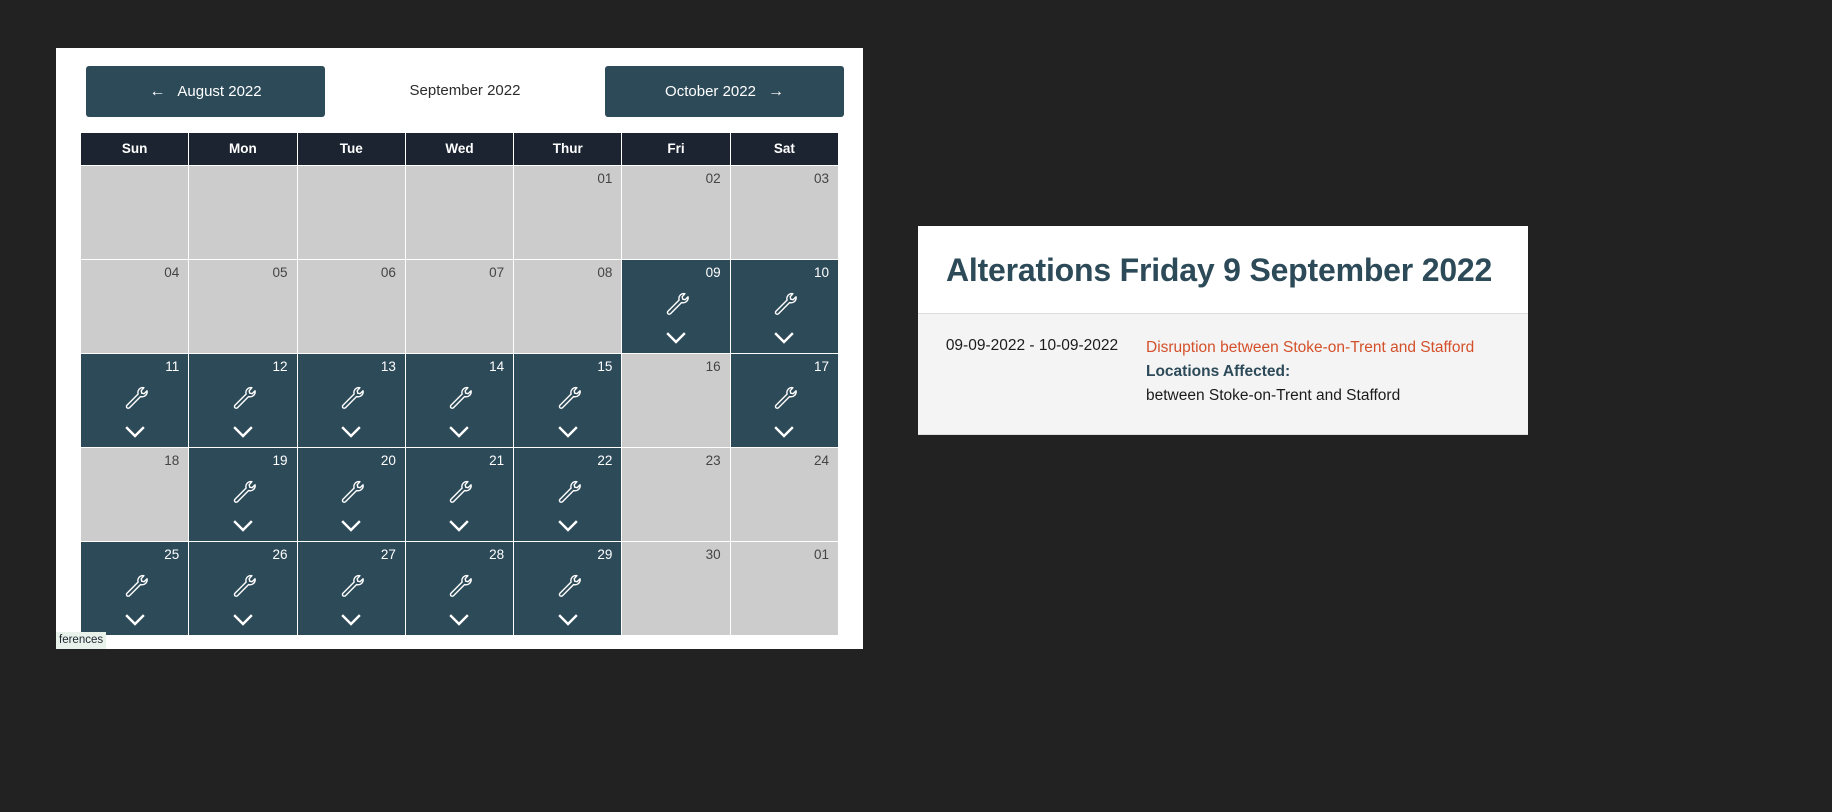 The width and height of the screenshot is (1832, 812). I want to click on weekday-header-sun: Sun, so click(135, 149).